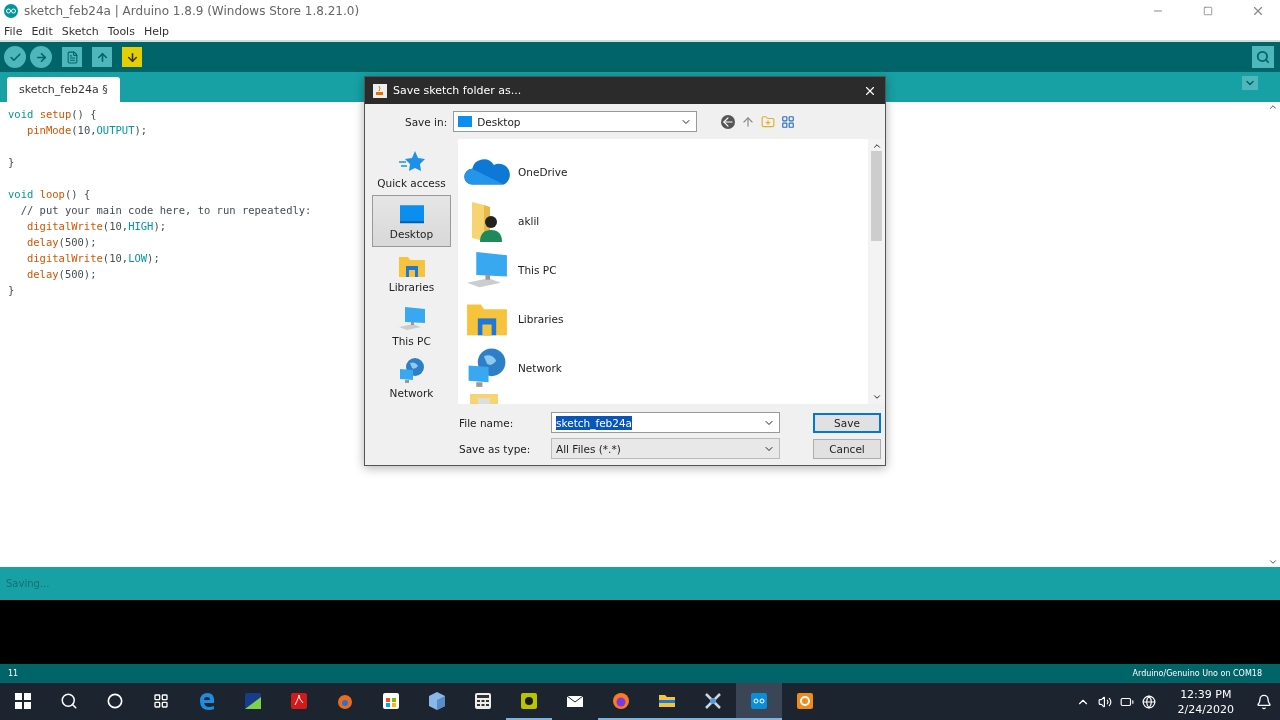  What do you see at coordinates (541, 318) in the screenshot?
I see `location-entry: Libraries` at bounding box center [541, 318].